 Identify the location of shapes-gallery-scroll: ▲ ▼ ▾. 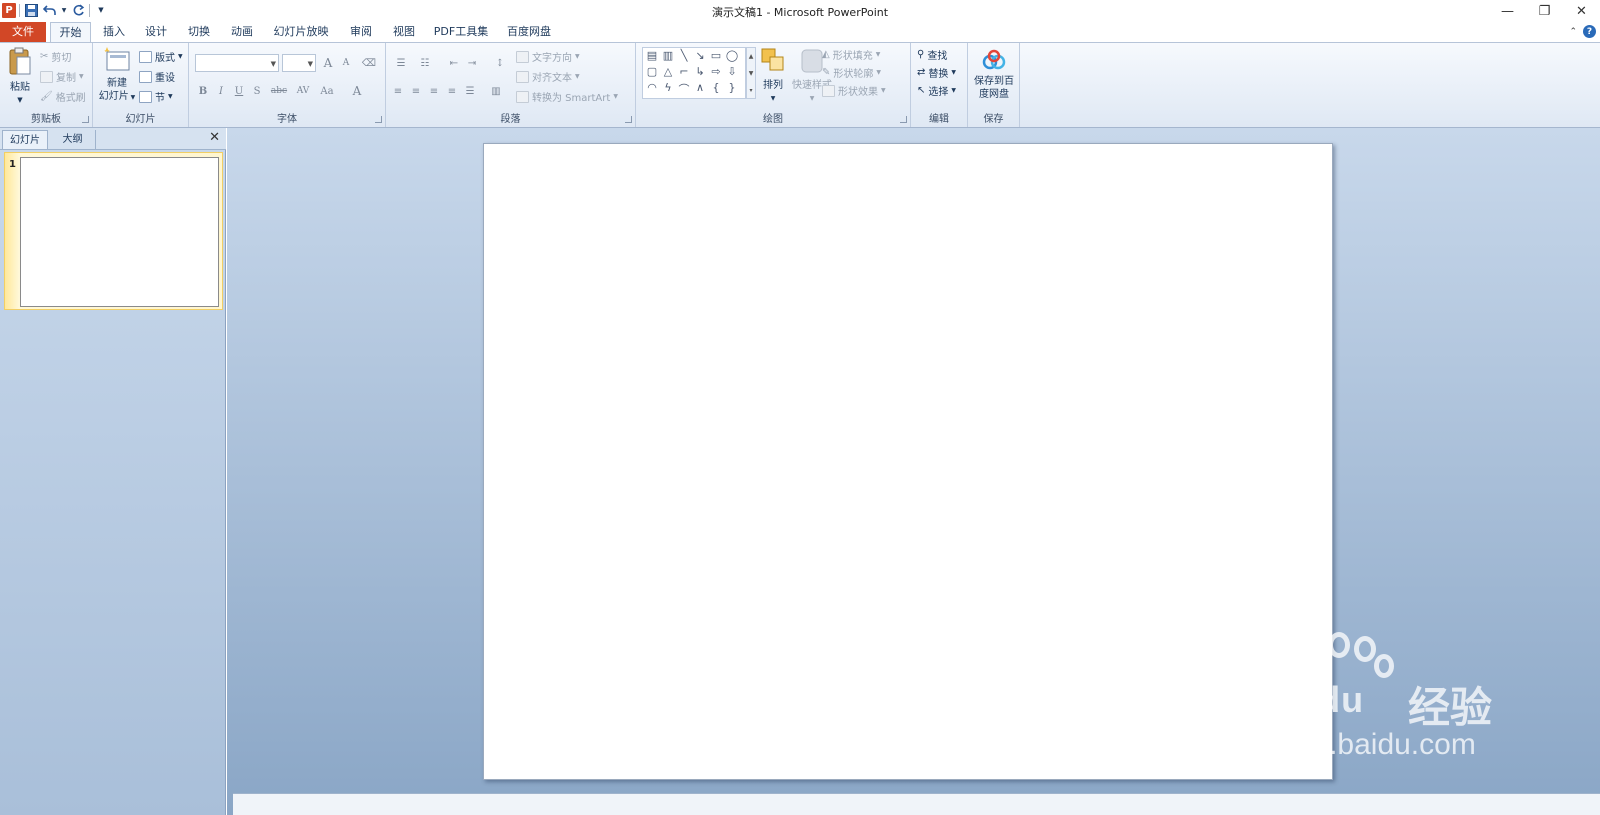
(751, 73).